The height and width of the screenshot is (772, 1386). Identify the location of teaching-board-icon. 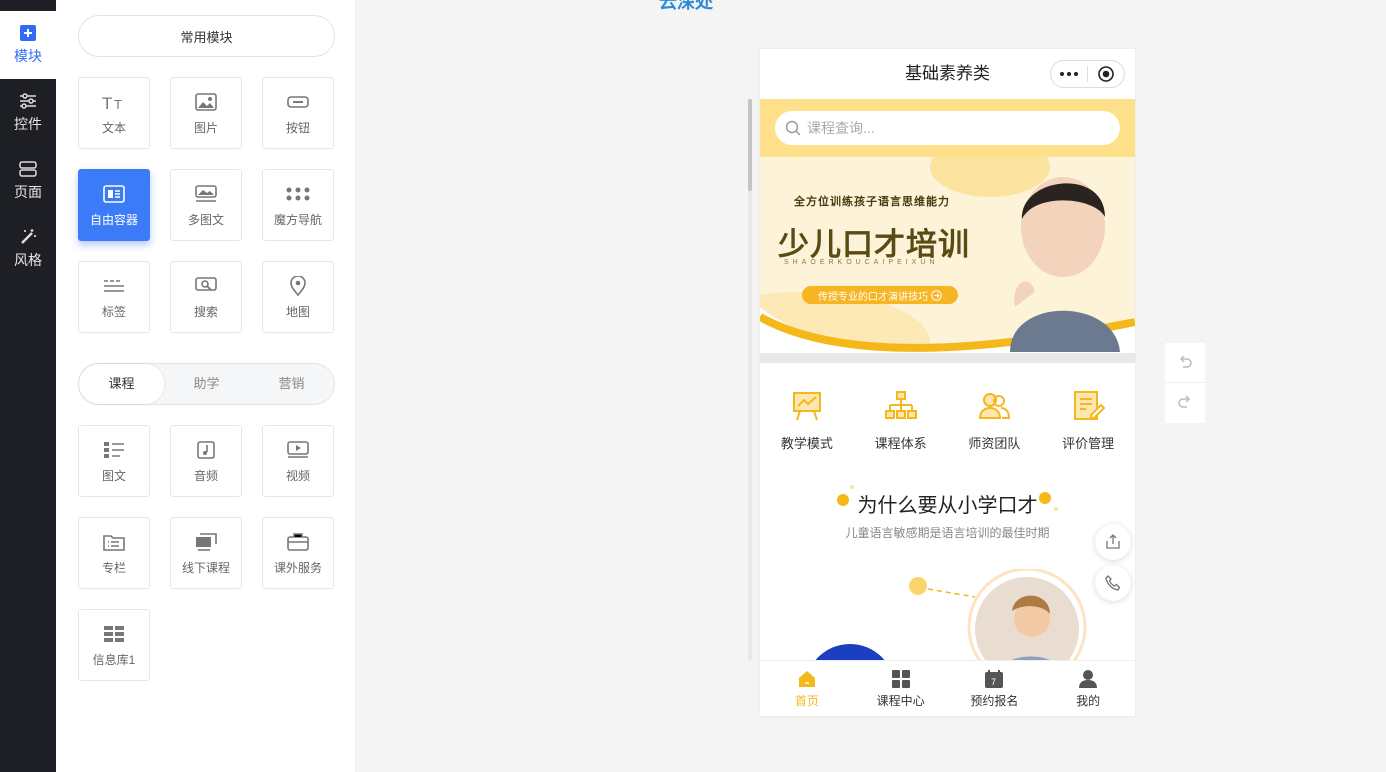
(806, 406).